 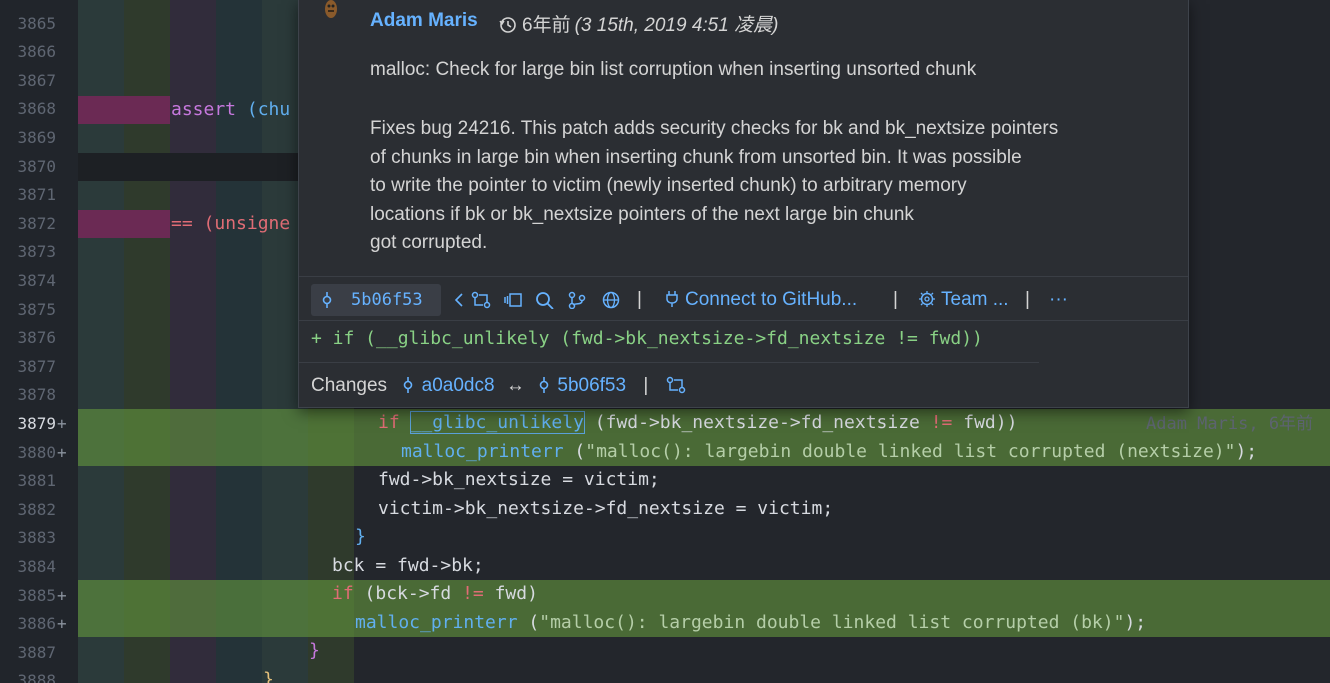 I want to click on line-number: 3875, so click(x=28, y=310).